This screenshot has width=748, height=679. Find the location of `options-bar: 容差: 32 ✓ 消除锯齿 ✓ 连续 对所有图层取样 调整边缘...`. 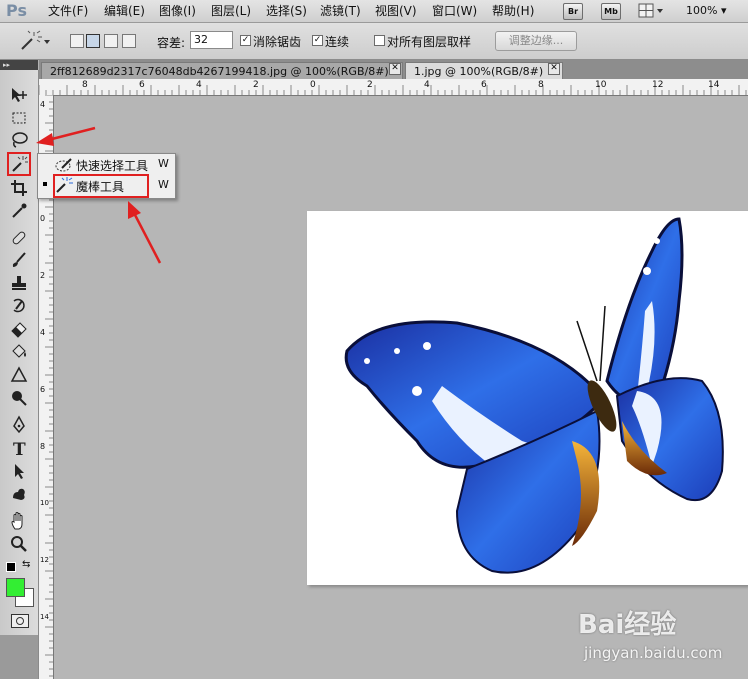

options-bar: 容差: 32 ✓ 消除锯齿 ✓ 连续 对所有图层取样 调整边缘... is located at coordinates (374, 41).